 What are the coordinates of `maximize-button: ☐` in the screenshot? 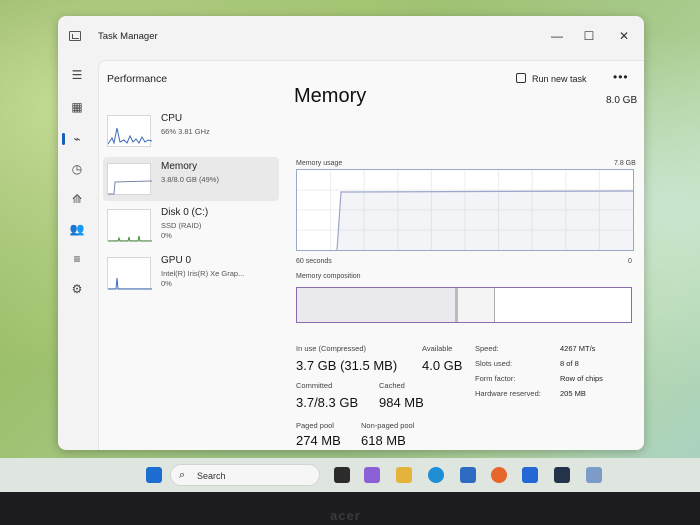 It's located at (589, 36).